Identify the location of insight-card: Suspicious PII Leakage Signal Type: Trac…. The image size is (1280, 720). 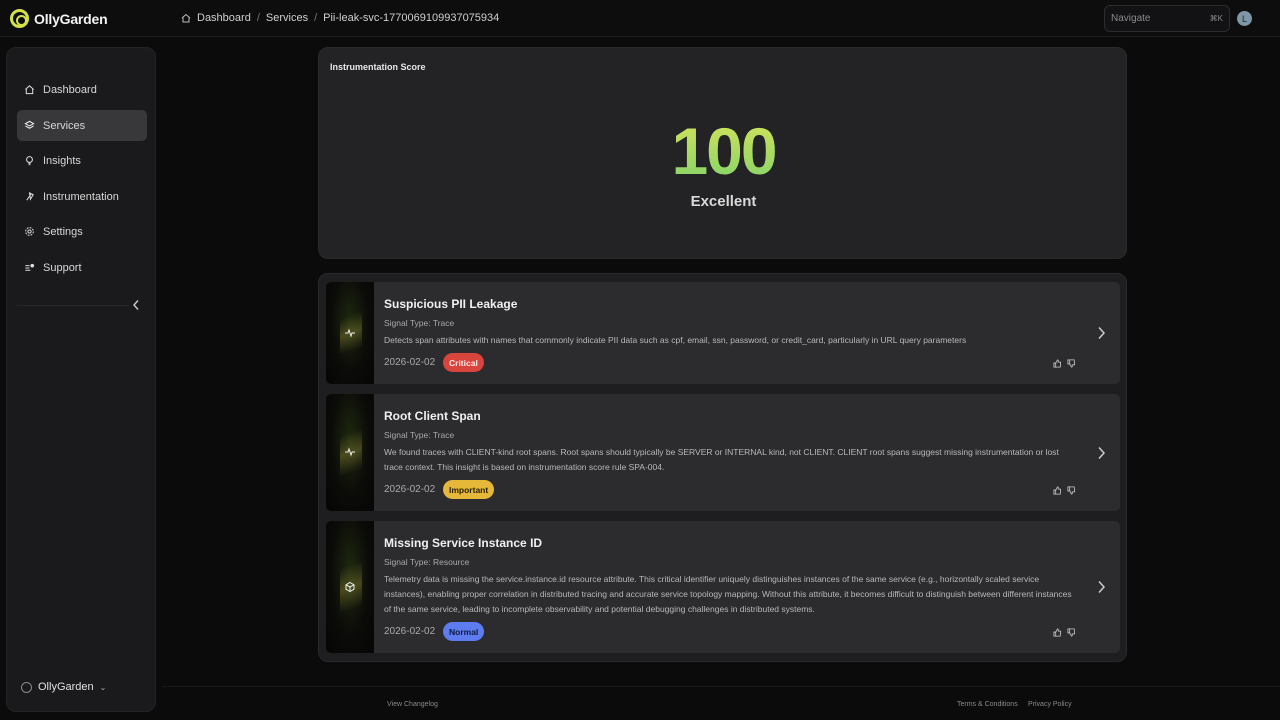
(723, 333).